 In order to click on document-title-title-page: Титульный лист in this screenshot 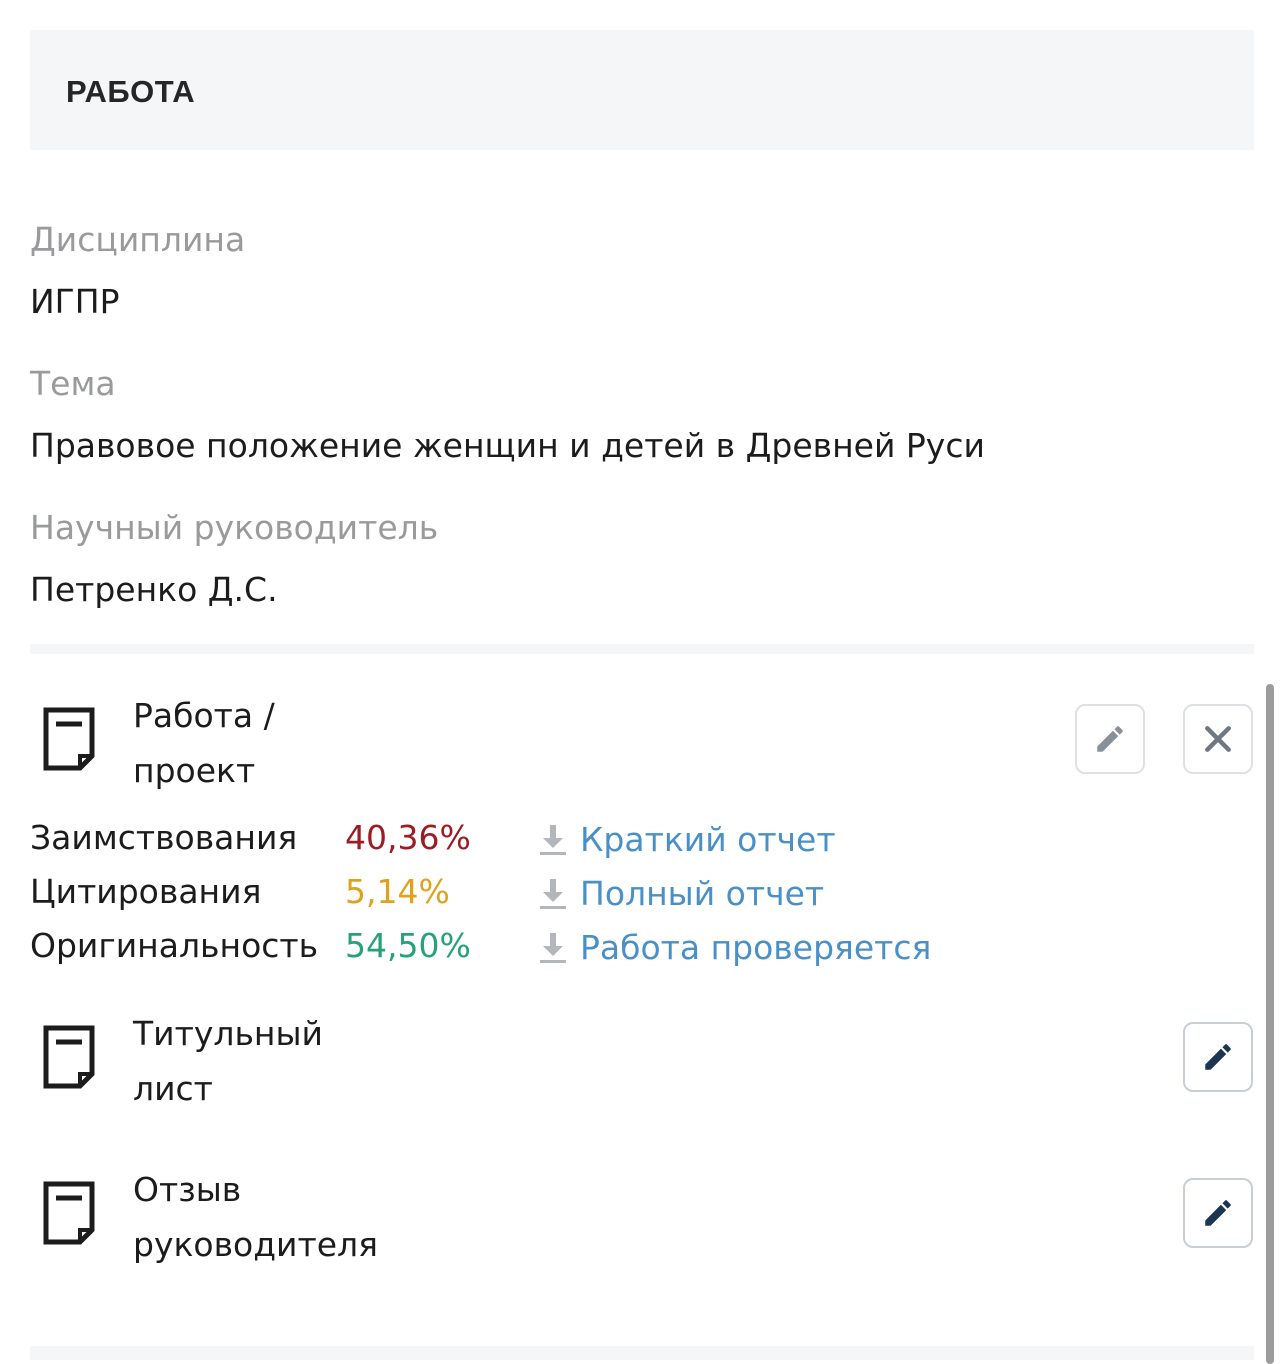, I will do `click(228, 1061)`.